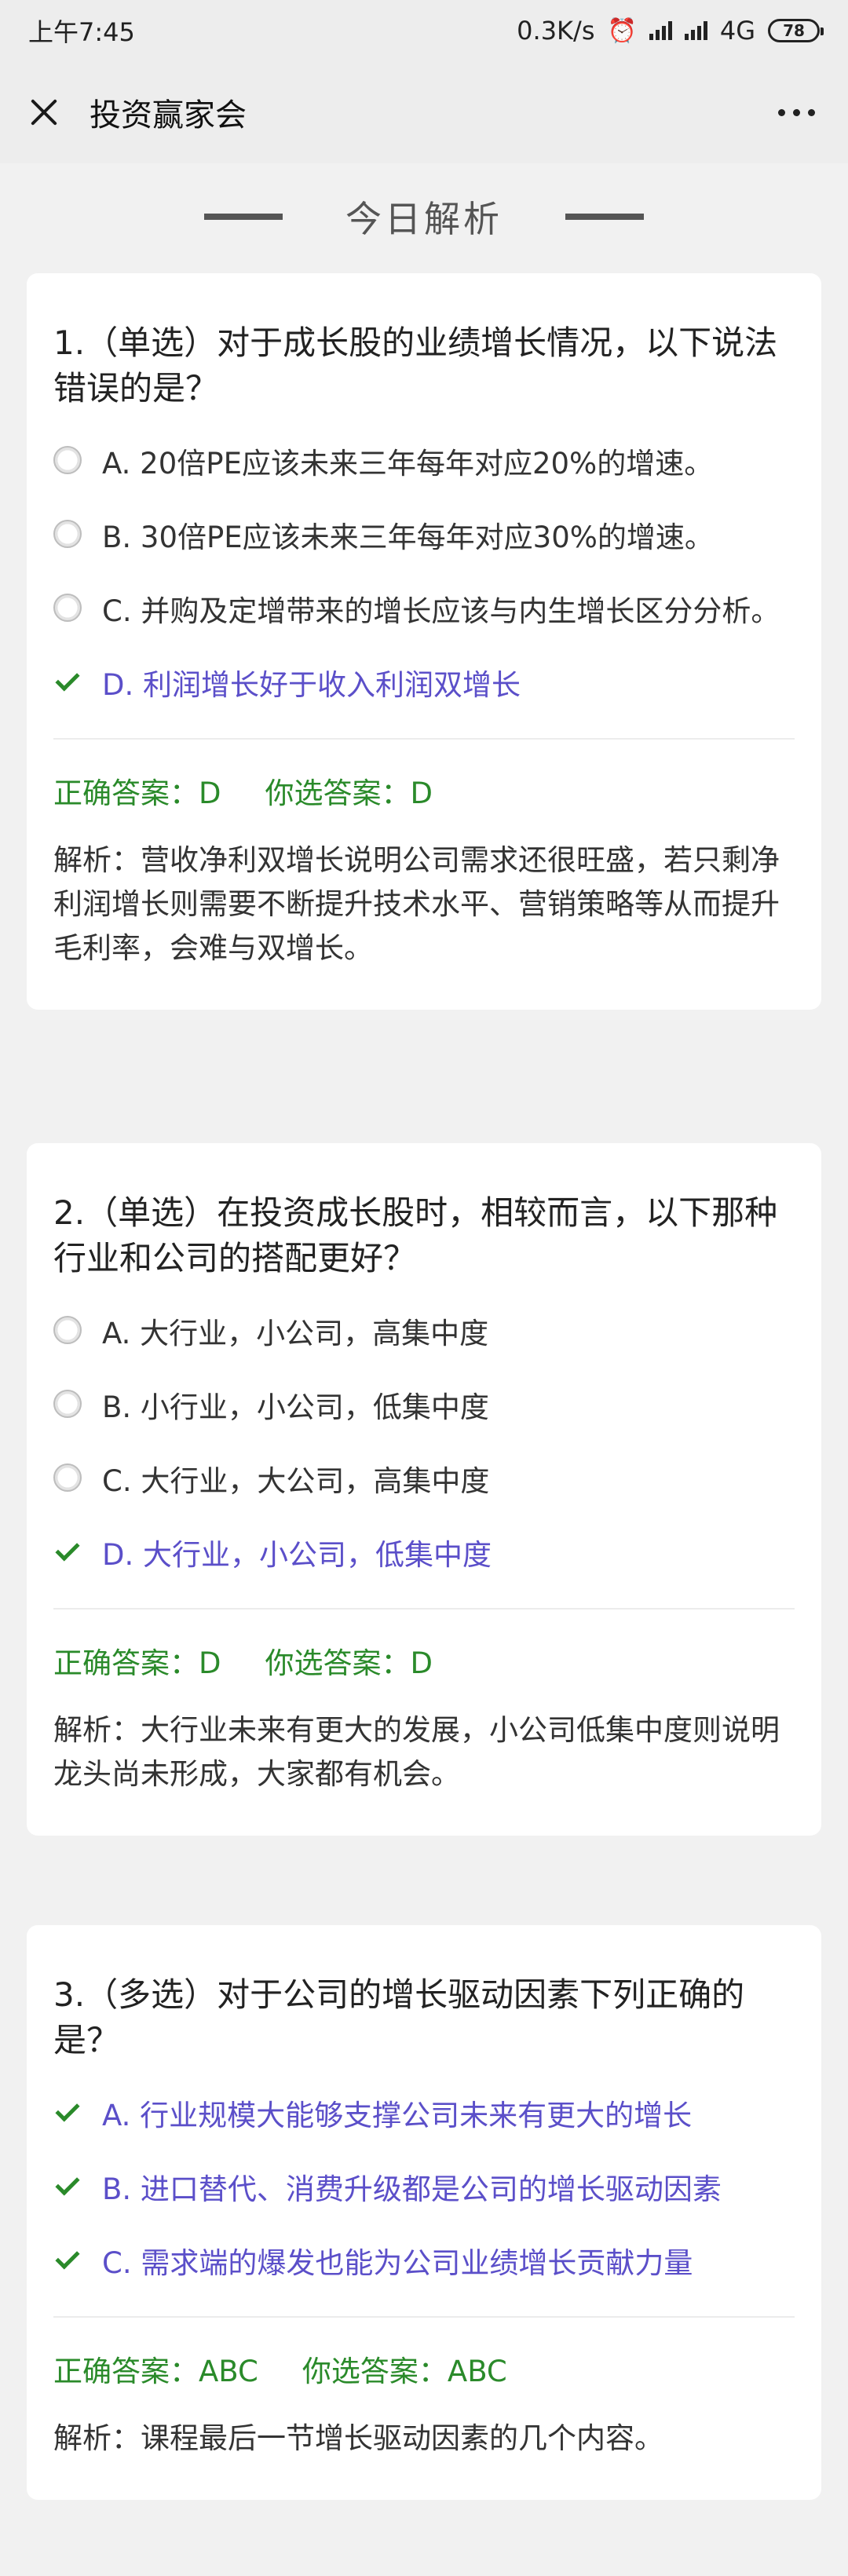 The image size is (848, 2576). Describe the element at coordinates (796, 113) in the screenshot. I see `more-dots-icon` at that location.